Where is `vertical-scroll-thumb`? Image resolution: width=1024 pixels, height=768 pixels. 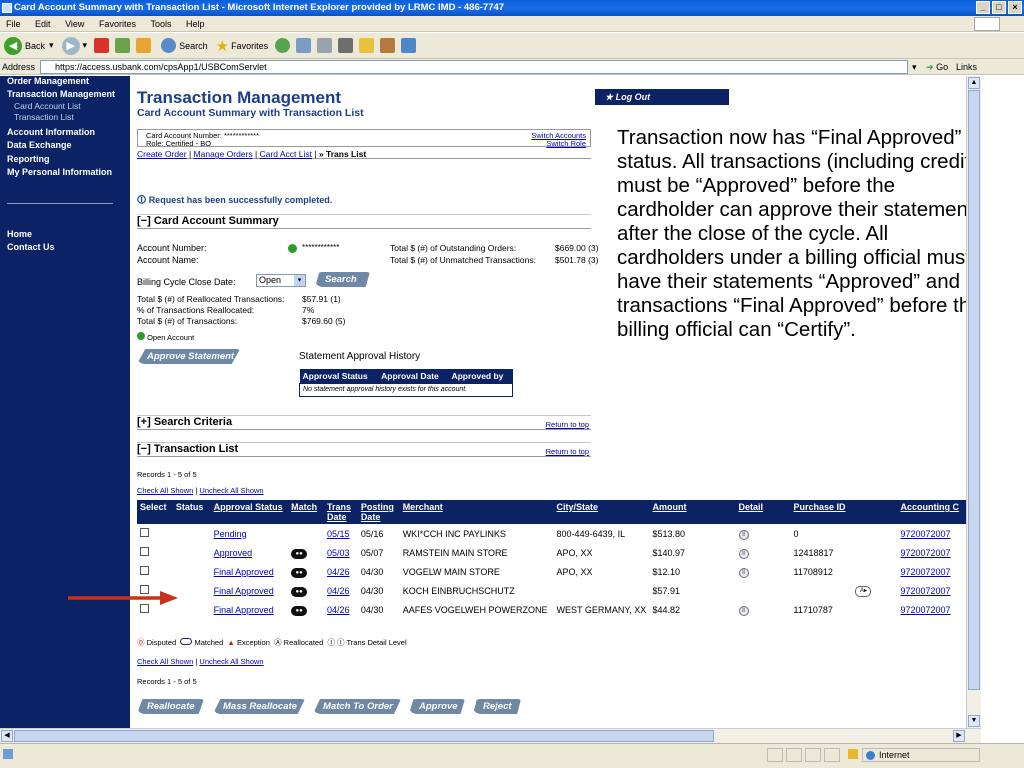
vertical-scroll-thumb is located at coordinates (974, 390).